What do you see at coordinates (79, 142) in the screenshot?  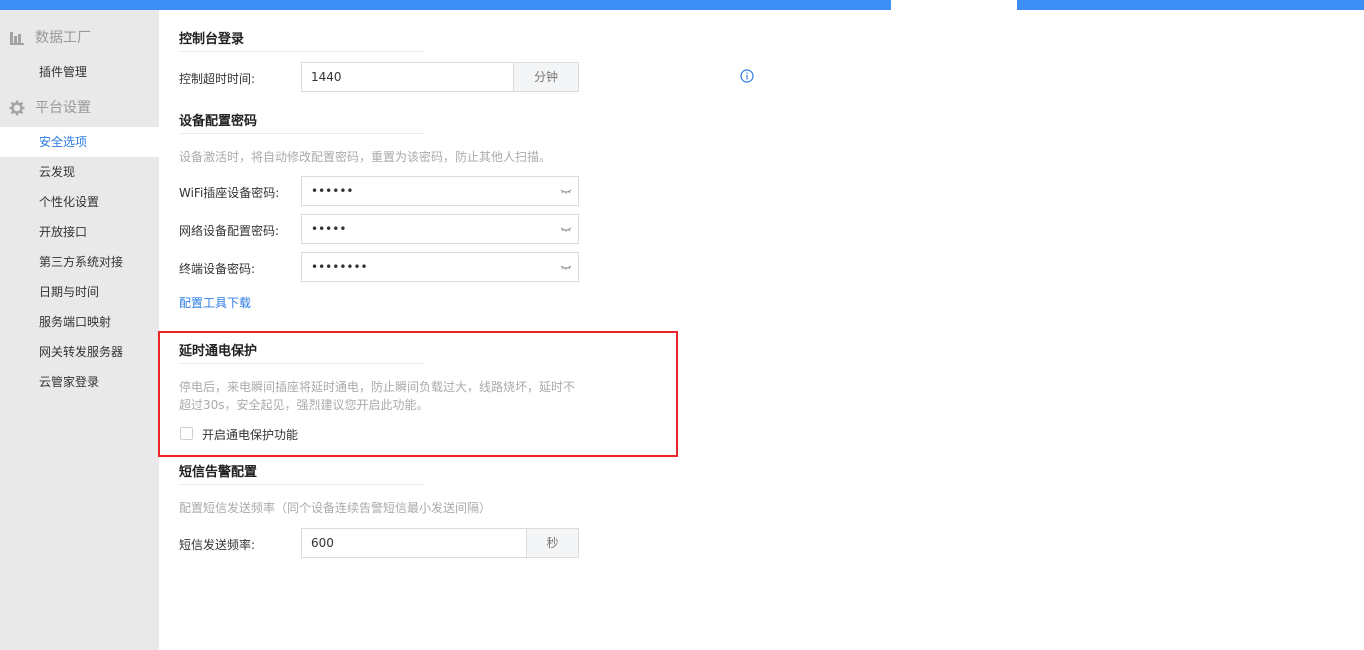 I see `sidebar-item-security-options: 安全选项` at bounding box center [79, 142].